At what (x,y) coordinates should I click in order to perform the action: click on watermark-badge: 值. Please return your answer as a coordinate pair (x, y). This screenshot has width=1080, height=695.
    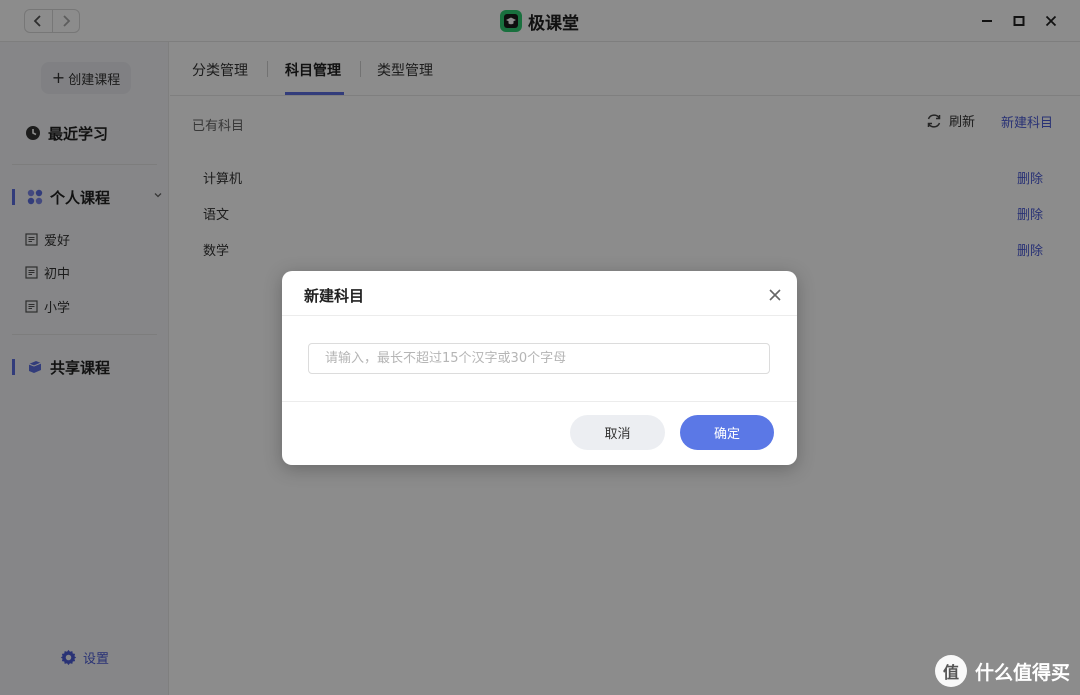
    Looking at the image, I should click on (950, 671).